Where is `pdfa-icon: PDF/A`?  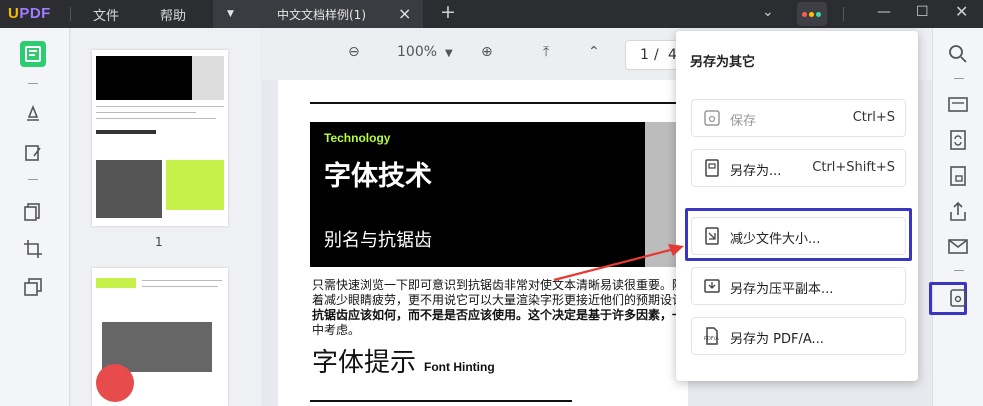
pdfa-icon: PDF/A is located at coordinates (712, 336).